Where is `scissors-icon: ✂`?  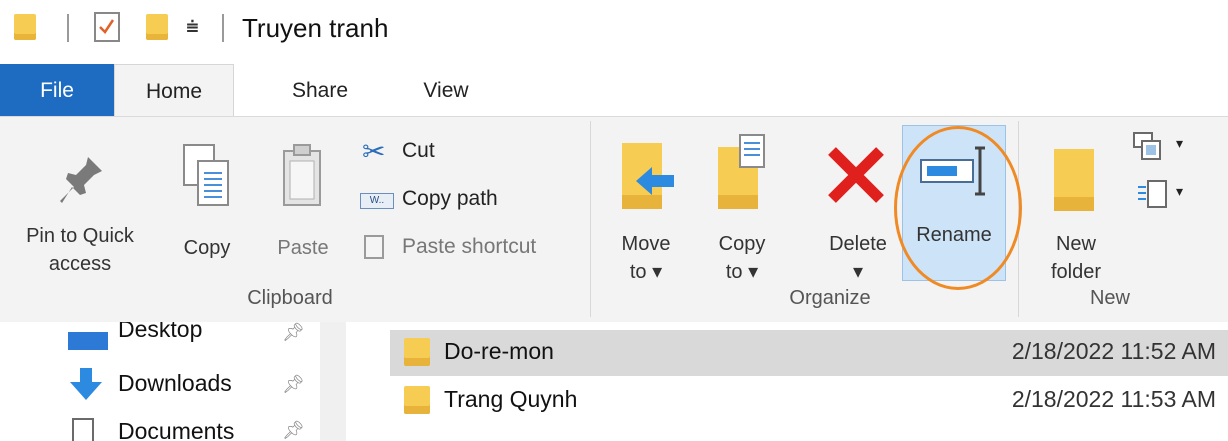 scissors-icon: ✂ is located at coordinates (374, 151).